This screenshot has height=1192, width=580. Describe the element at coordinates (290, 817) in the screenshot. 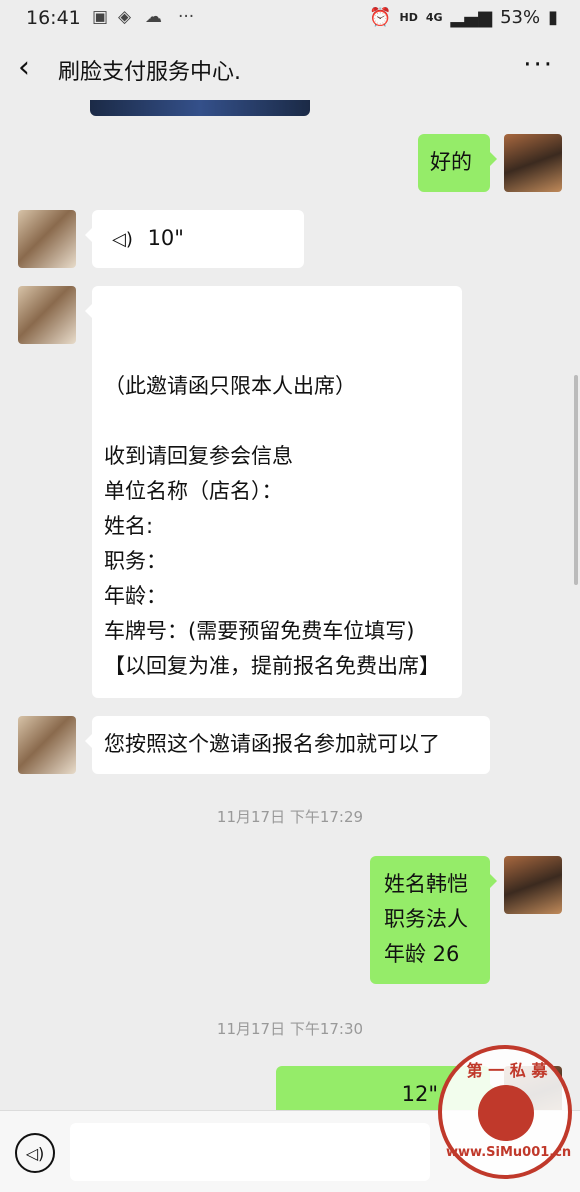

I see `timestamp: 11月17日 下午17:29` at that location.